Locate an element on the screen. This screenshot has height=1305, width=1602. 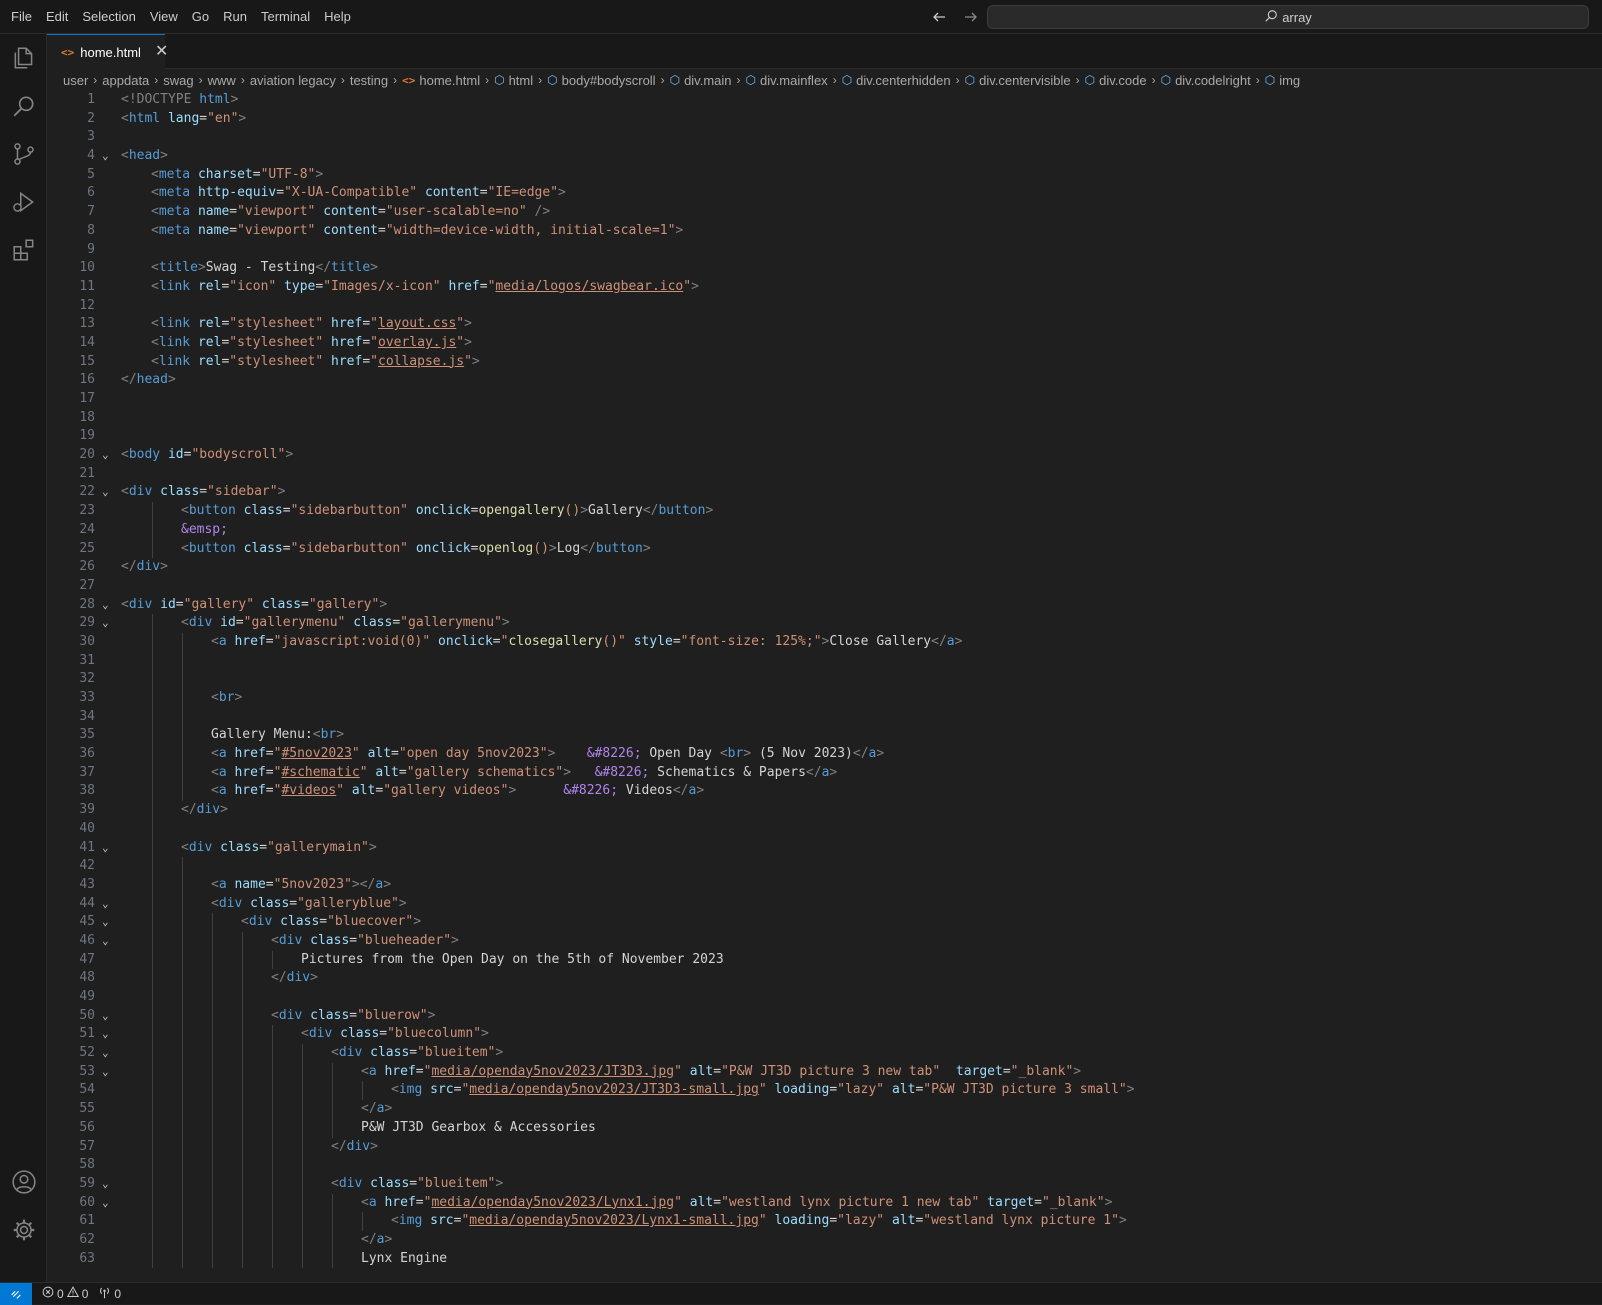
code-line: 9 is located at coordinates (824, 250).